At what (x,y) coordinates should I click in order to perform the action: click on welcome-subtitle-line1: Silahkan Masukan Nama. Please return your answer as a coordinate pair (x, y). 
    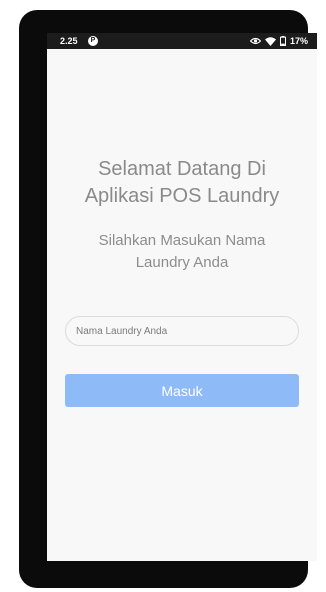
    Looking at the image, I should click on (182, 240).